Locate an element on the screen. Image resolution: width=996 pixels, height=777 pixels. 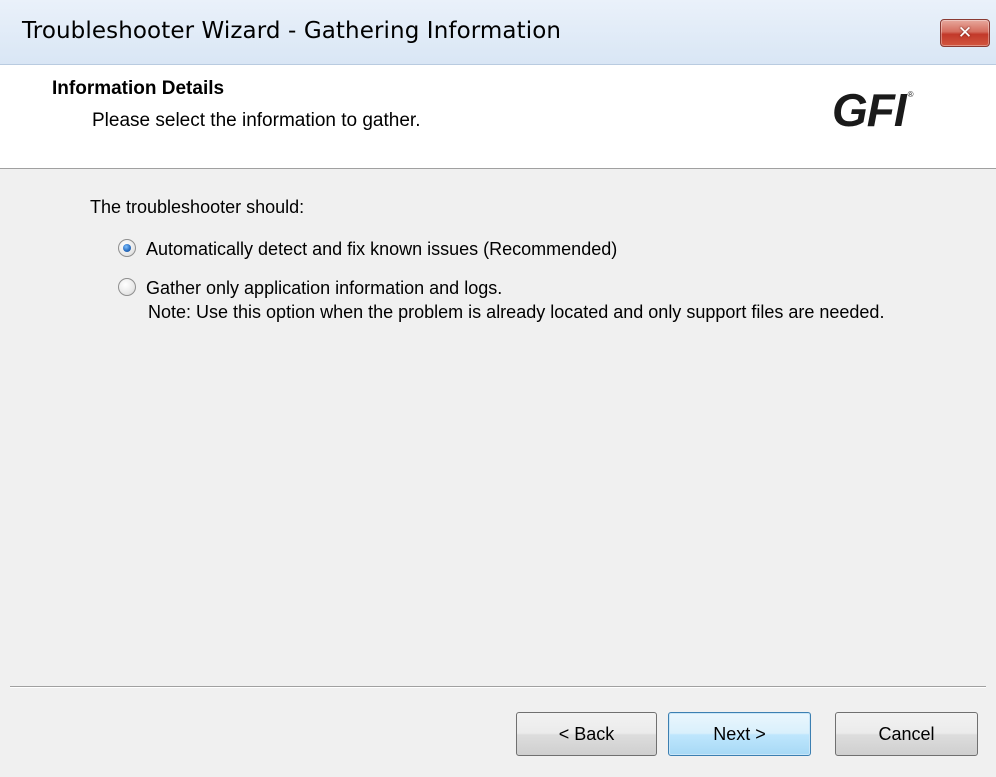
close-icon: ✕ is located at coordinates (965, 32).